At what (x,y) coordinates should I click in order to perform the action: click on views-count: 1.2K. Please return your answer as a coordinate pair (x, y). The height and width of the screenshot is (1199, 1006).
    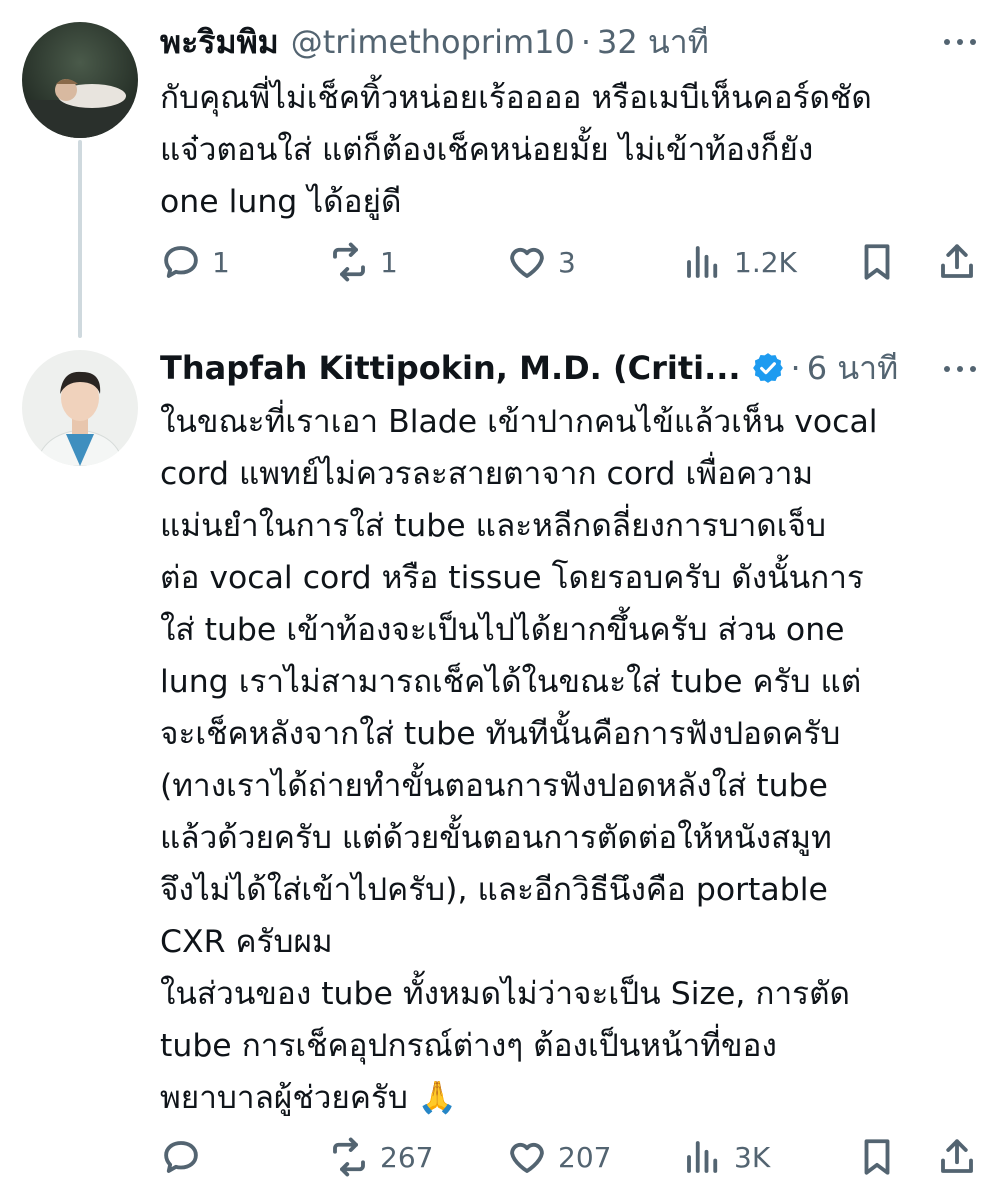
    Looking at the image, I should click on (765, 262).